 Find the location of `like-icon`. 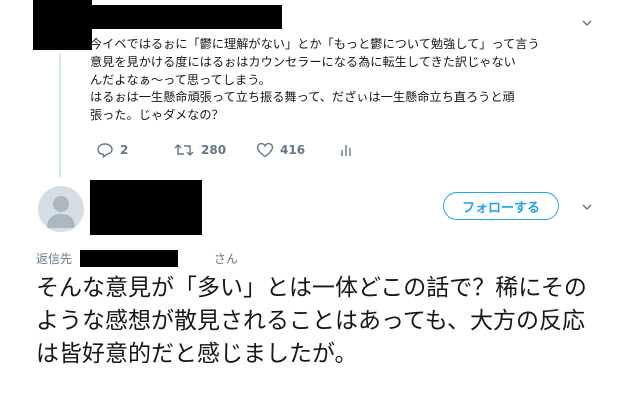

like-icon is located at coordinates (265, 150).